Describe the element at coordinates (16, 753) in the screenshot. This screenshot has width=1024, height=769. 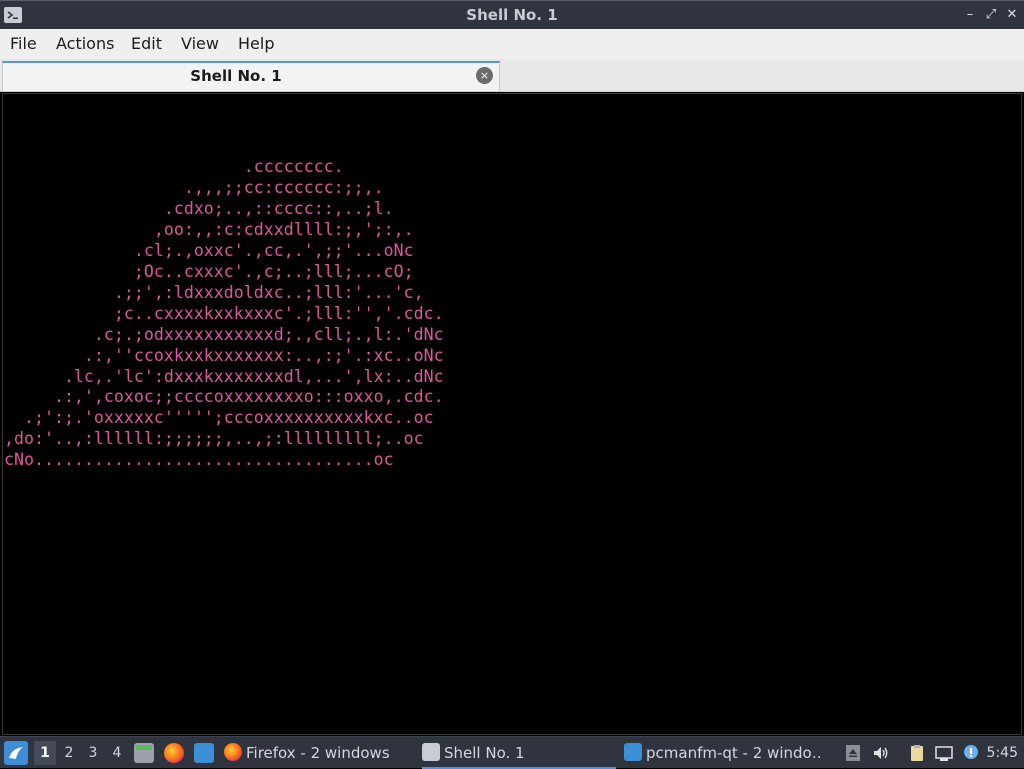
I see `start-menu-icon` at that location.